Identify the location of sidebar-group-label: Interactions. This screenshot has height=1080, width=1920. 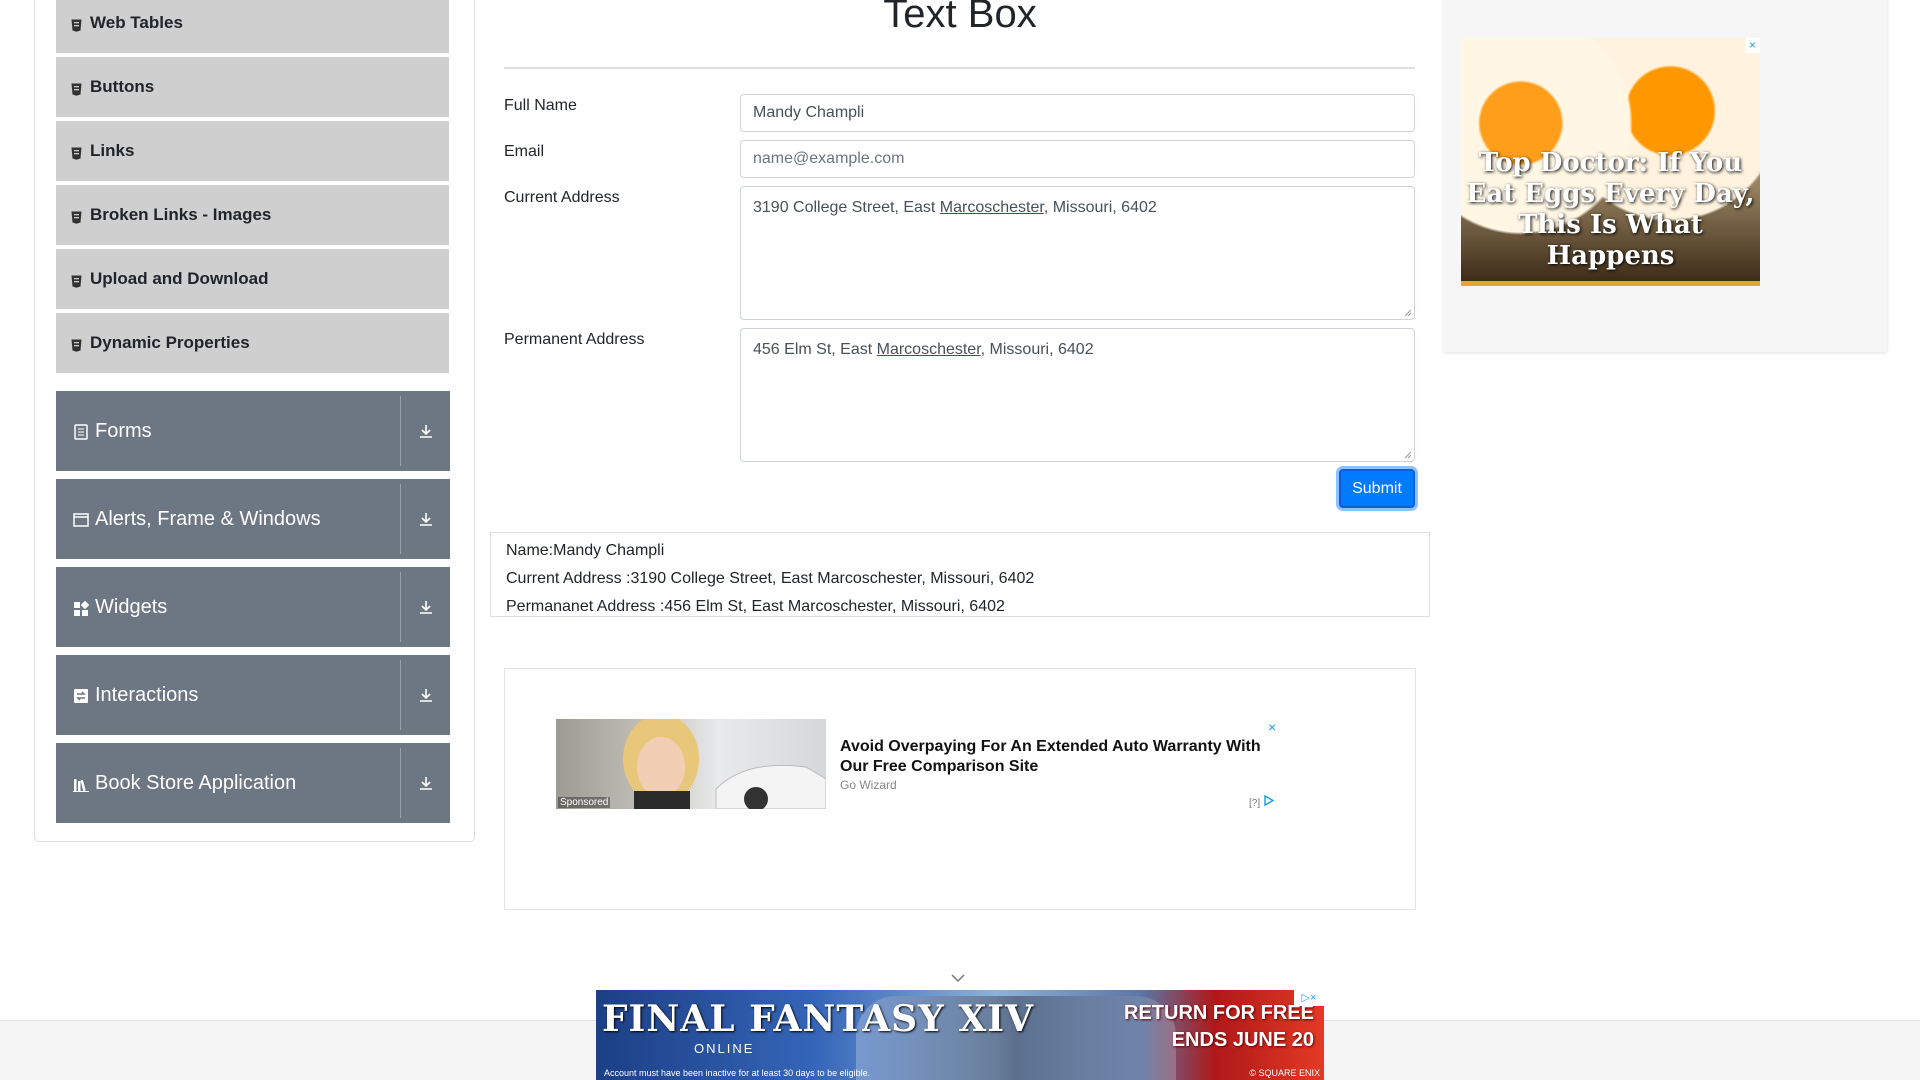
(147, 694).